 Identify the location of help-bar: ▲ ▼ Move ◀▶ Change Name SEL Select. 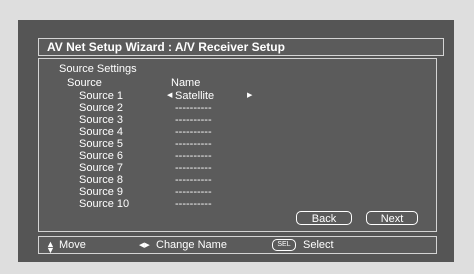
(237, 245).